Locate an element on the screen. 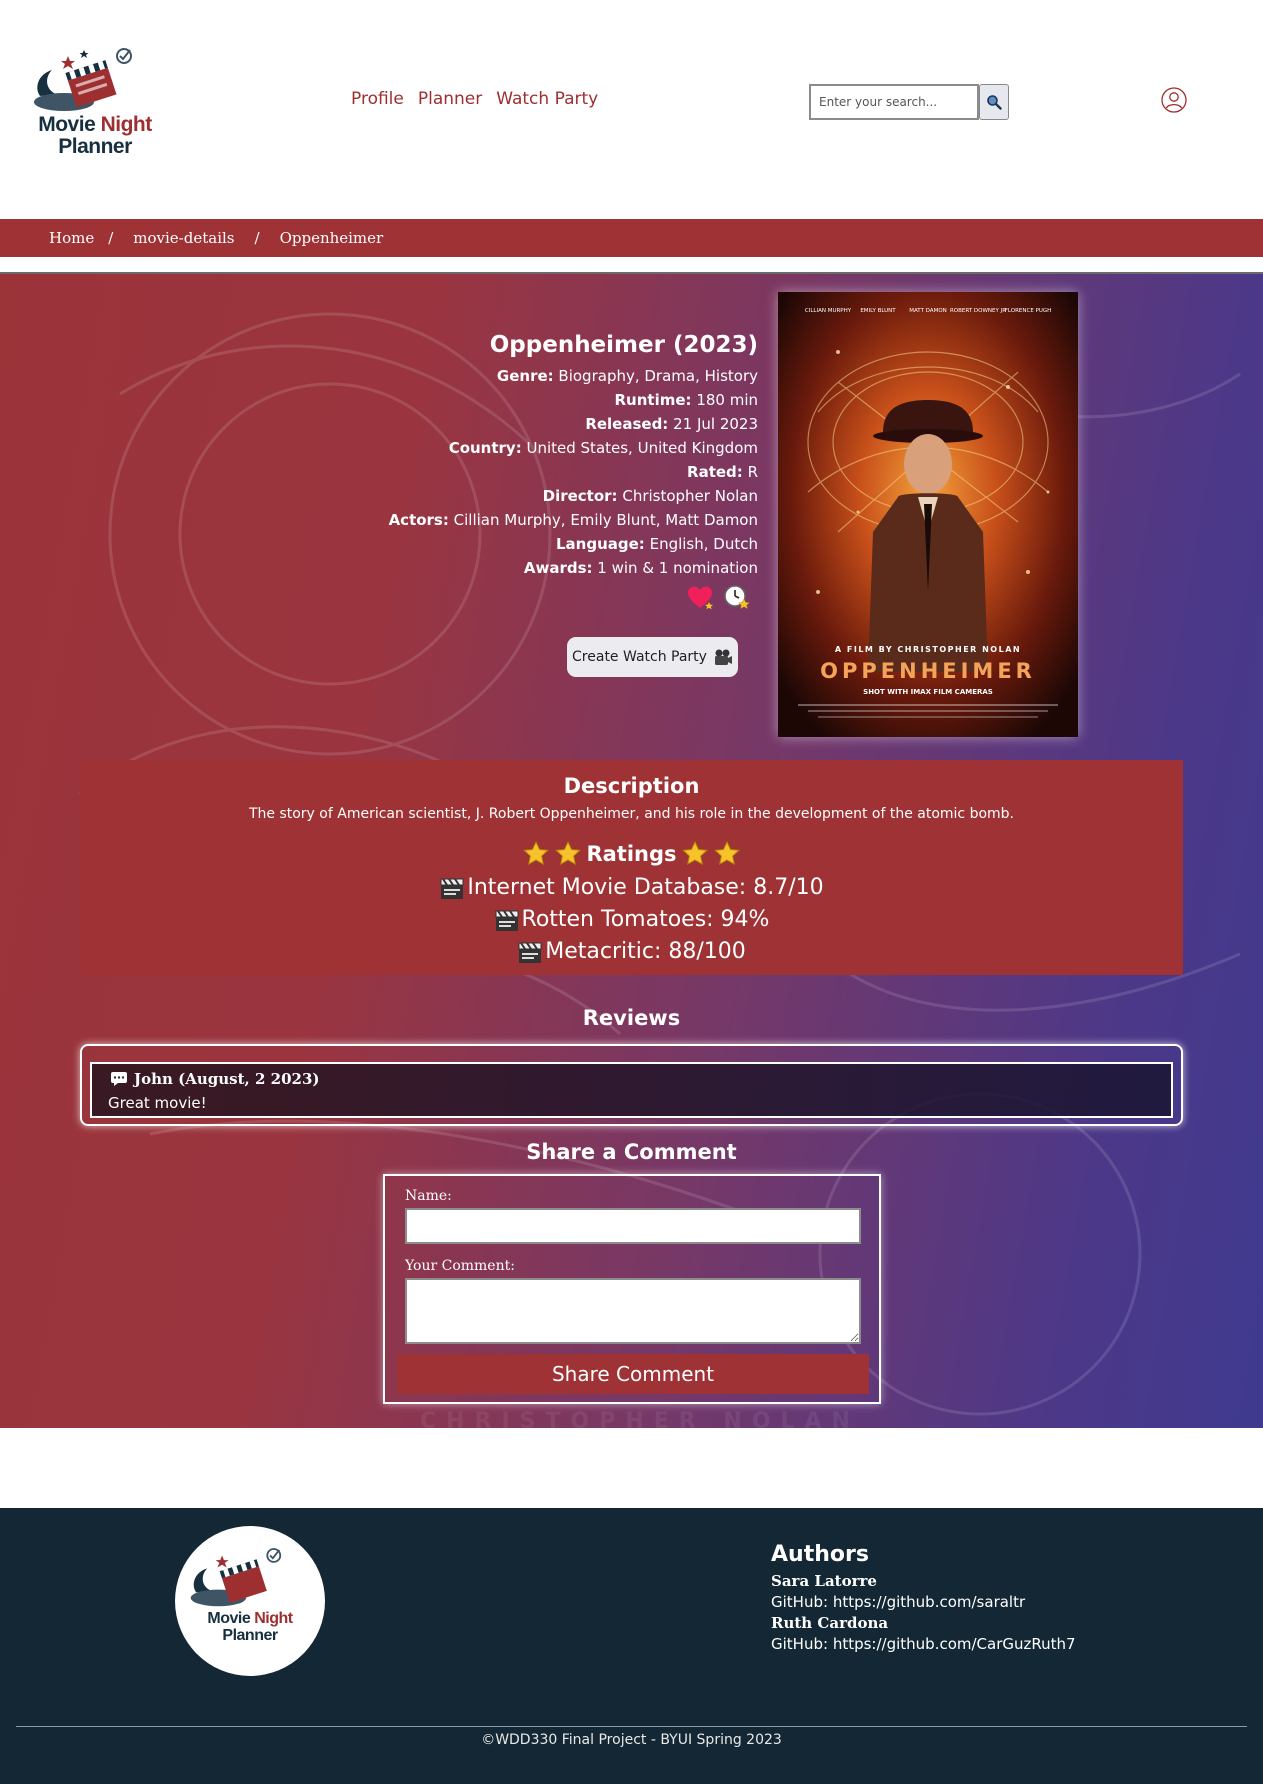 Image resolution: width=1263 pixels, height=1784 pixels. name-field is located at coordinates (633, 1226).